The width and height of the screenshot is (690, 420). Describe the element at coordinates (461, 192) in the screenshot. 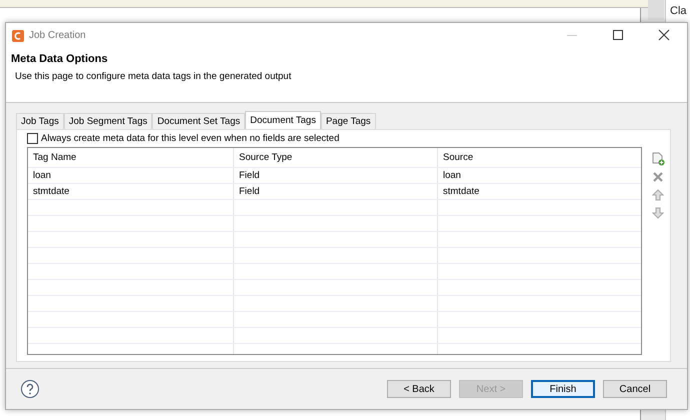

I see `table-cell-text: stmtdate` at that location.